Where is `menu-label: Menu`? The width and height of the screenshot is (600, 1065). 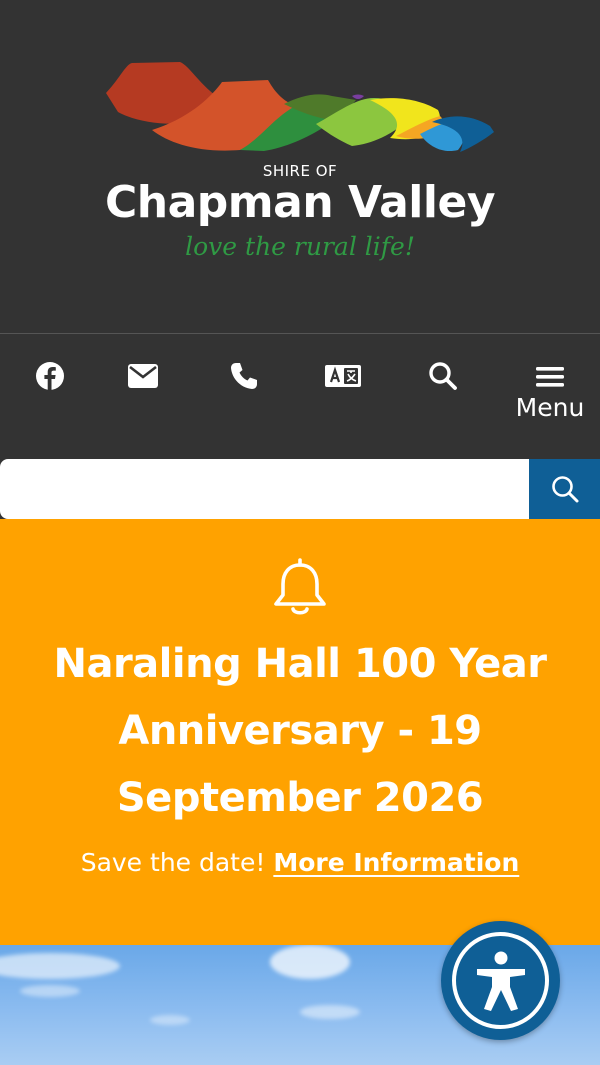
menu-label: Menu is located at coordinates (550, 407).